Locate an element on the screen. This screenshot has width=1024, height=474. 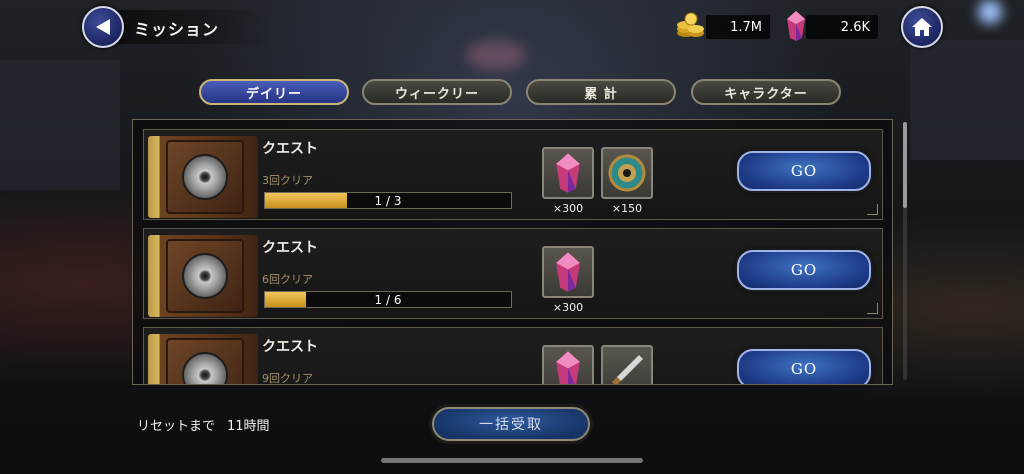
mission-progress-bar: 1 / 3 is located at coordinates (388, 200).